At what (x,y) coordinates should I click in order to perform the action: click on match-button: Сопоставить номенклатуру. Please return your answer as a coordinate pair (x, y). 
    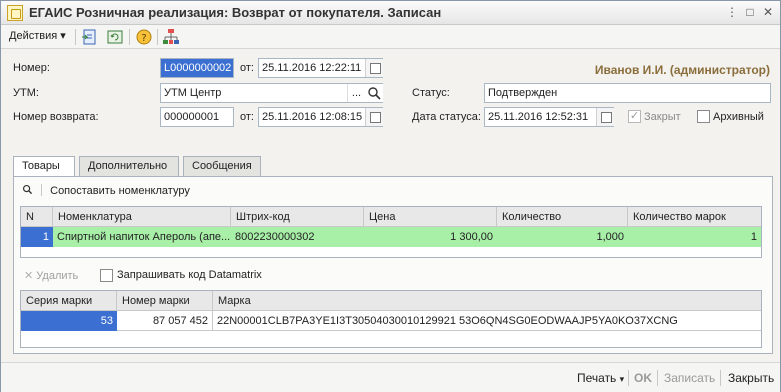
    Looking at the image, I should click on (106, 190).